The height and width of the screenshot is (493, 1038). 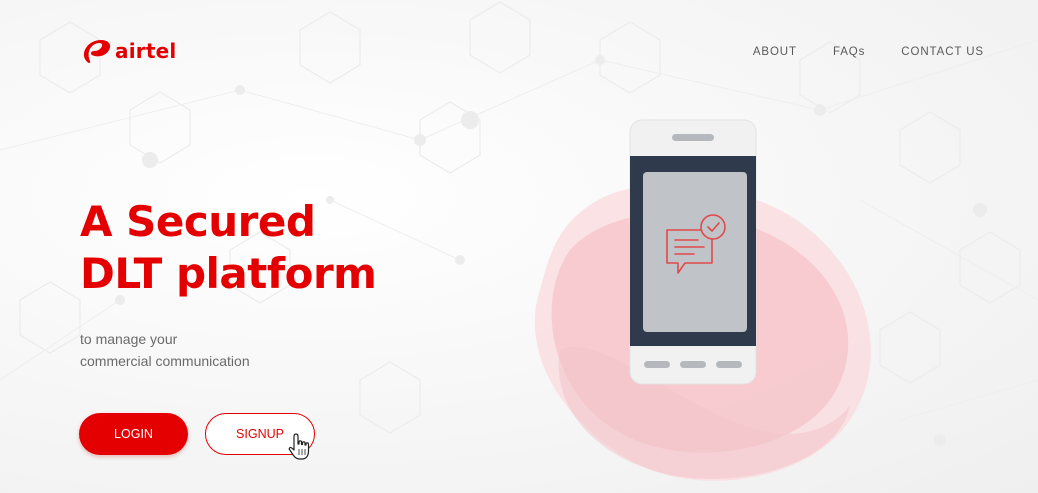 I want to click on airtel-logo: airtel, so click(x=127, y=51).